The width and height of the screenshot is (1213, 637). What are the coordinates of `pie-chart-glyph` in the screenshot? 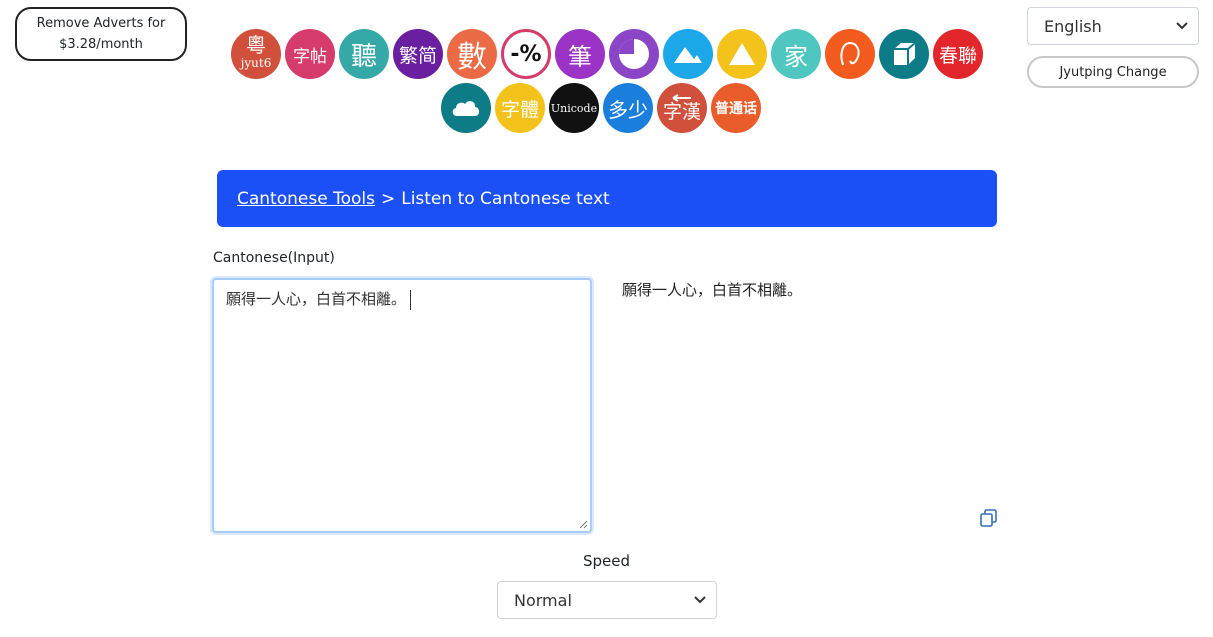 It's located at (634, 54).